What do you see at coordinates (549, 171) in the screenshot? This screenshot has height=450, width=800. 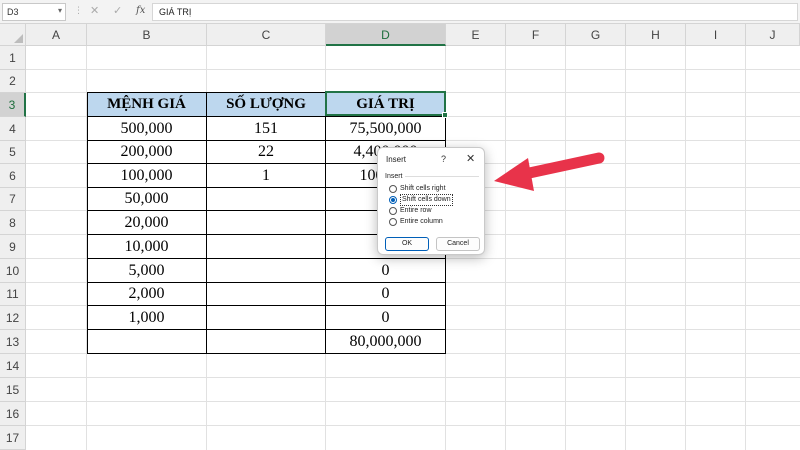 I see `red-arrow-icon` at bounding box center [549, 171].